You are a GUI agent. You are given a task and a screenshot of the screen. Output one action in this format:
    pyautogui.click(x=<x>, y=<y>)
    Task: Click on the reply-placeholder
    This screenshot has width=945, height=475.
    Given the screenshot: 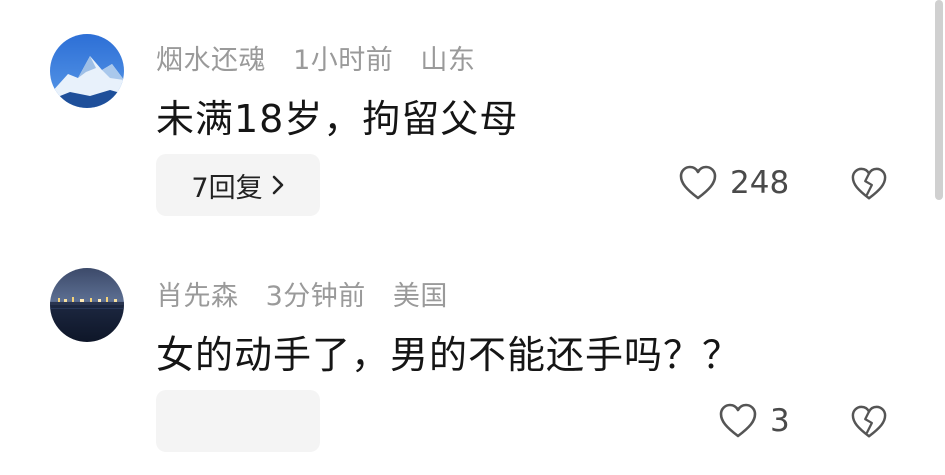 What is the action you would take?
    pyautogui.click(x=238, y=421)
    